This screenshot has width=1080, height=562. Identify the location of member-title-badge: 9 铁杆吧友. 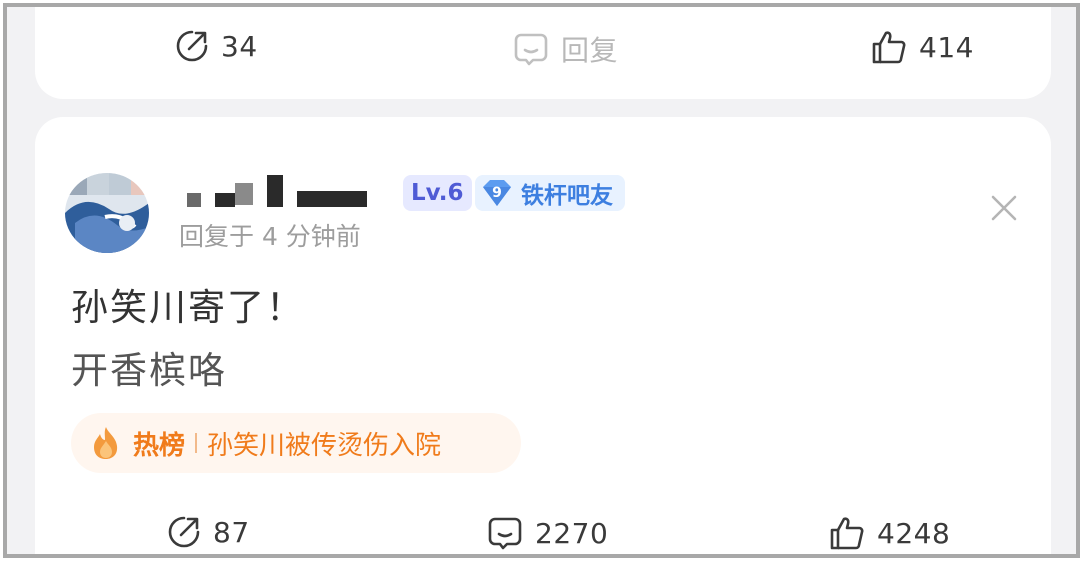
(550, 193).